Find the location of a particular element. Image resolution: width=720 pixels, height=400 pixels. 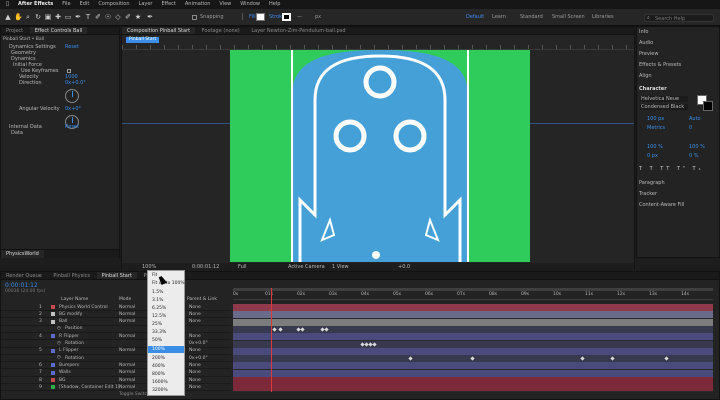

zoom-option: 12.5% is located at coordinates (159, 316).